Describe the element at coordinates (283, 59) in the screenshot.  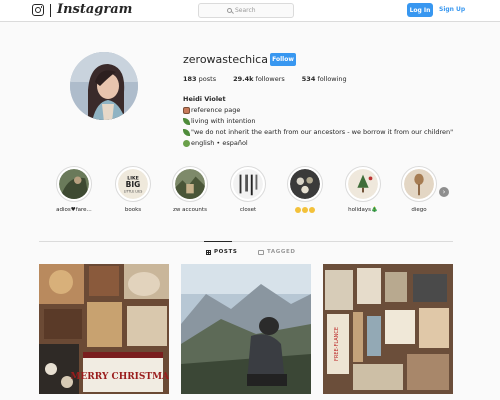
I see `follow-button: Follow` at that location.